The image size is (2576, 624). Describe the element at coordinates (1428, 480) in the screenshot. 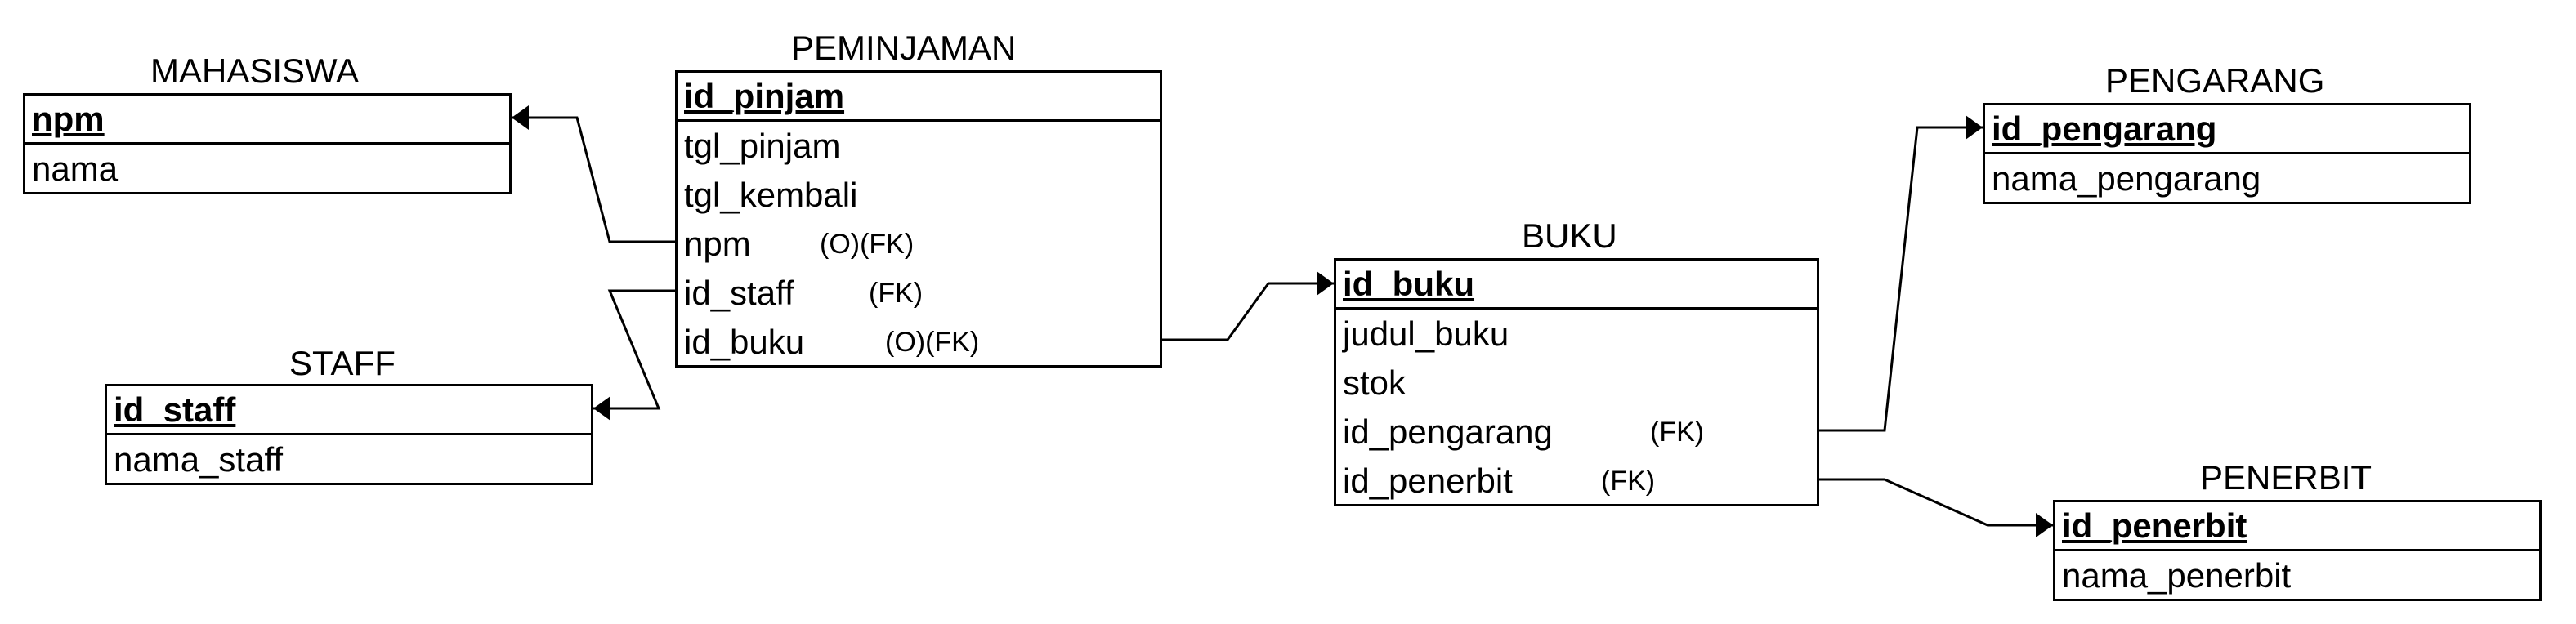

I see `field: id_penerbit` at that location.